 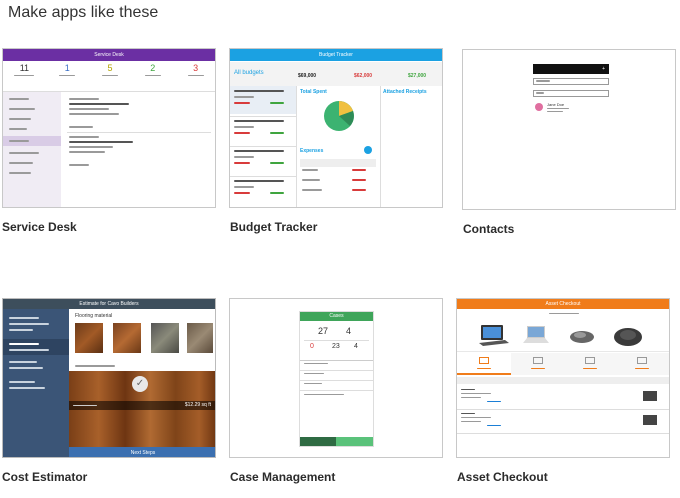 What do you see at coordinates (563, 364) in the screenshot?
I see `asset-tabs` at bounding box center [563, 364].